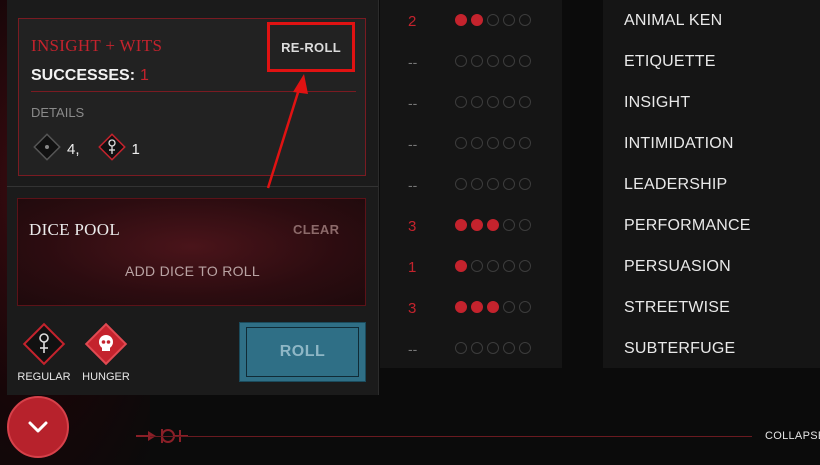 This screenshot has width=820, height=465. Describe the element at coordinates (687, 226) in the screenshot. I see `skill-name: PERFORMANCE` at that location.